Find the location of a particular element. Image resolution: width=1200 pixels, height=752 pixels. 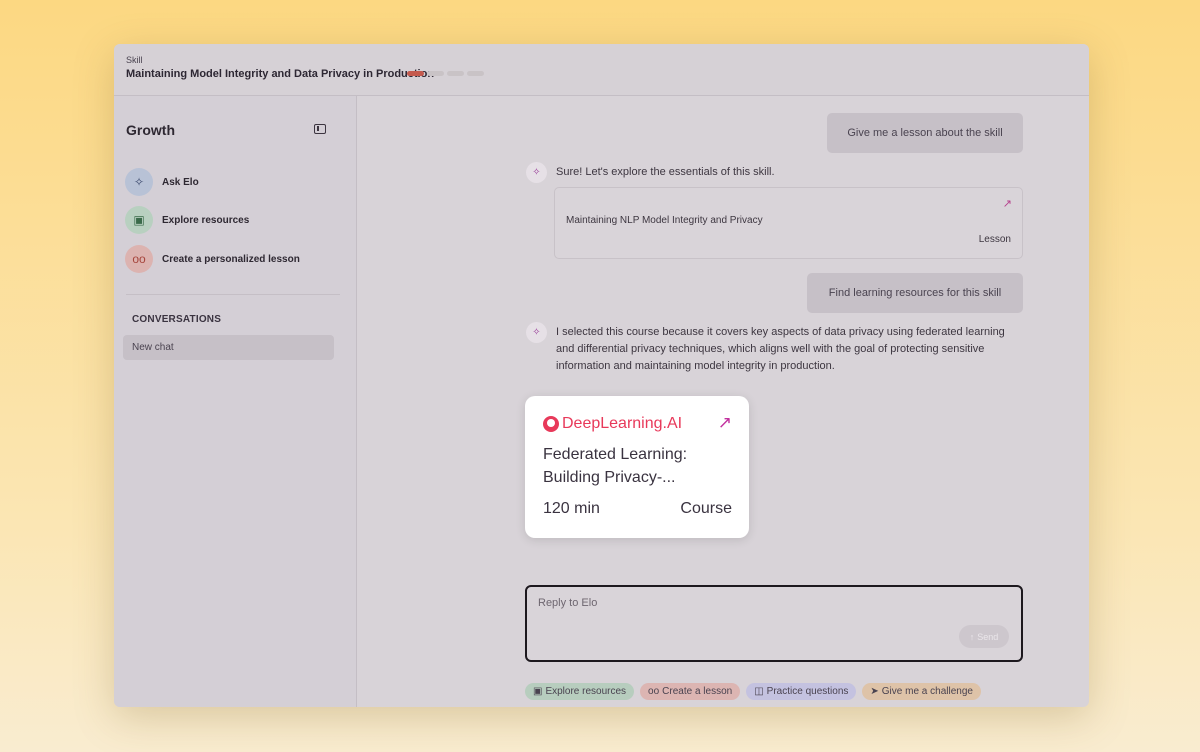

sidebar-item-label: Create a personalized lesson is located at coordinates (231, 259).